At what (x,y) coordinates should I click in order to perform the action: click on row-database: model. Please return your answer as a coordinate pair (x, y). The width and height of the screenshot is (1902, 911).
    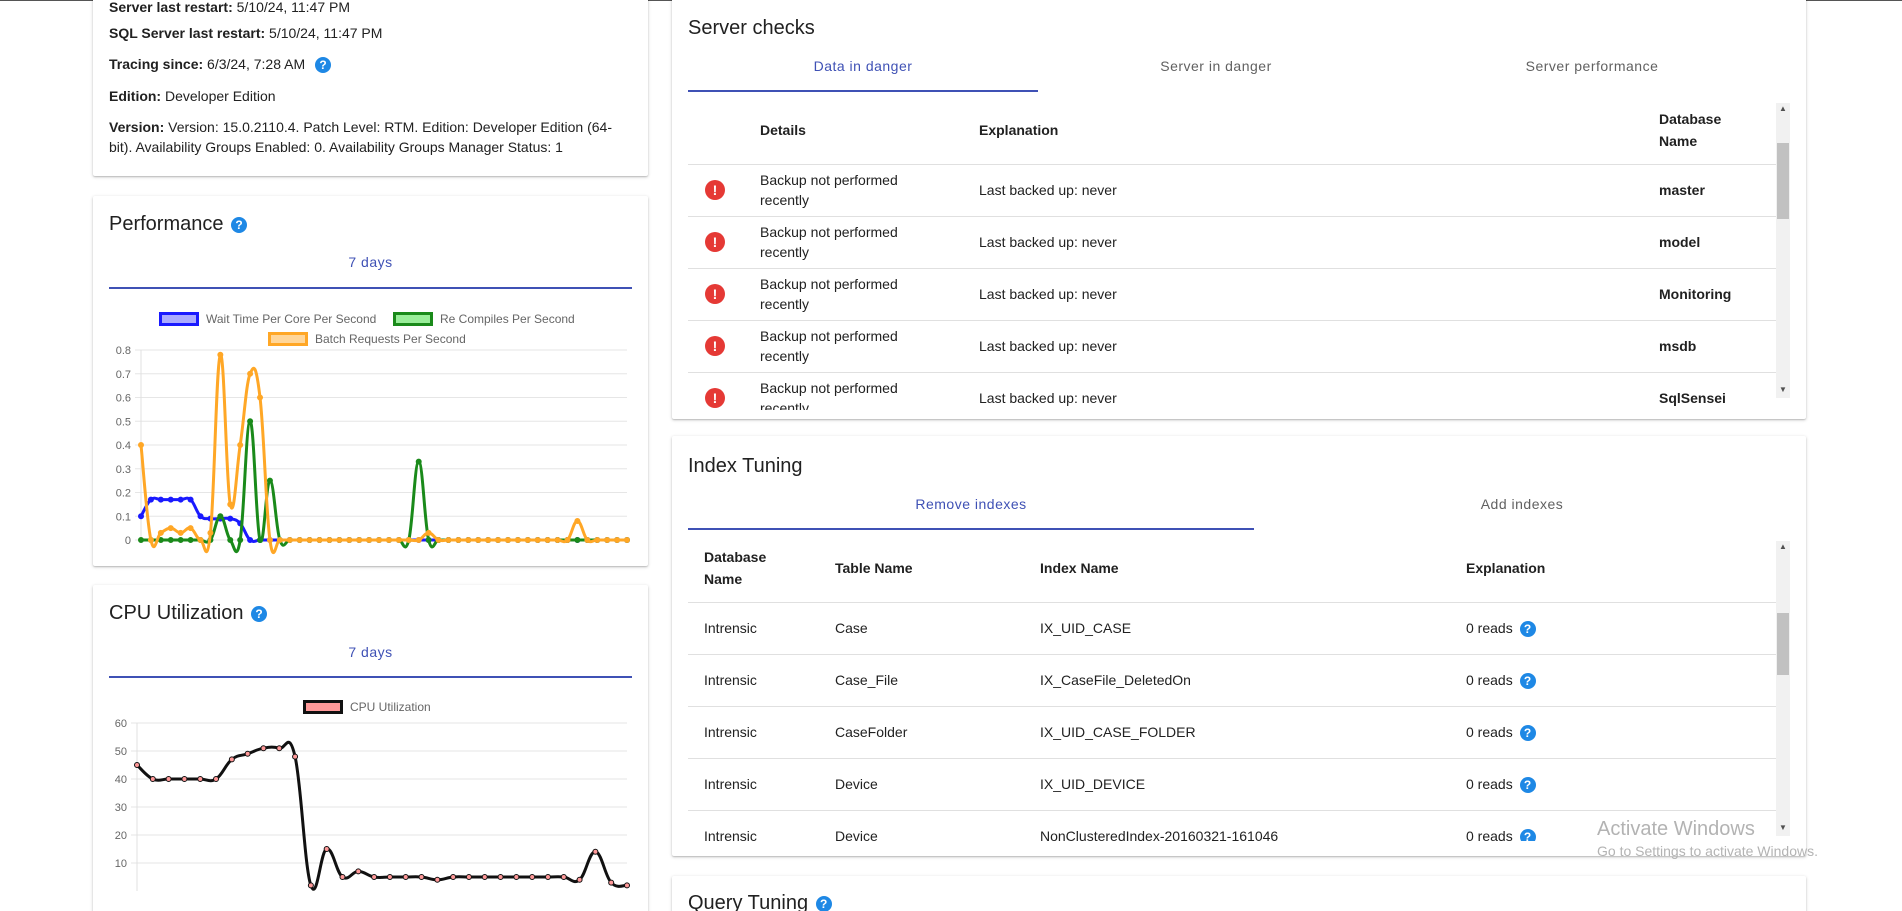
    Looking at the image, I should click on (1680, 242).